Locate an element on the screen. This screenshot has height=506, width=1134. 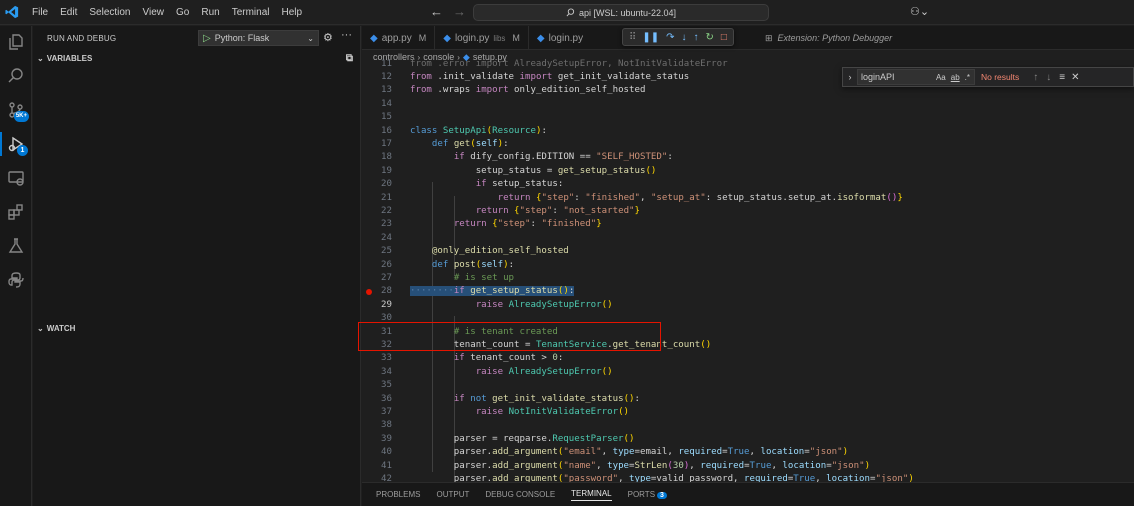
match-whole-word-icon: ab is located at coordinates (955, 77).